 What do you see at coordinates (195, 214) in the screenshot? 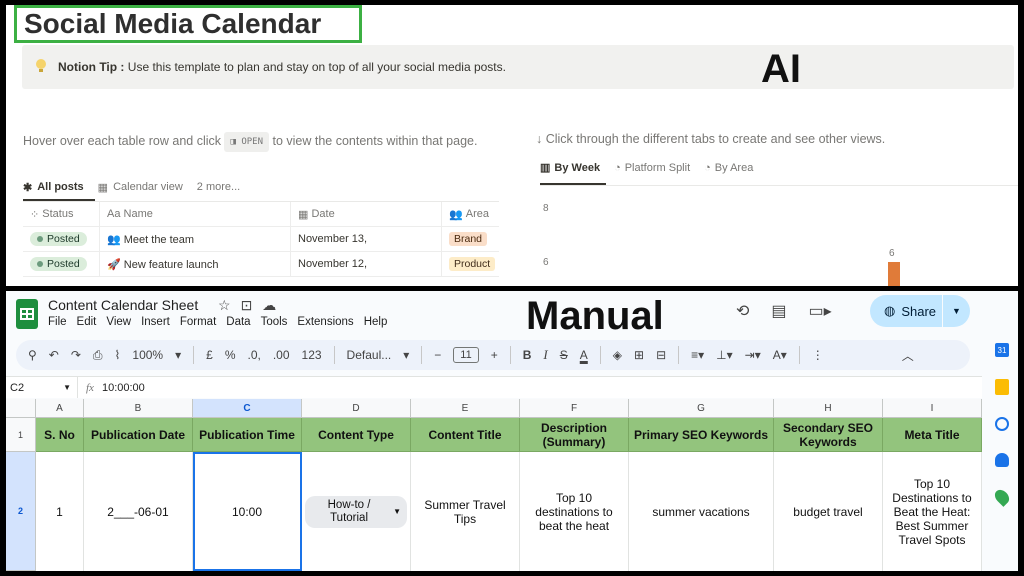
I see `column-header-name: Aa Name` at bounding box center [195, 214].